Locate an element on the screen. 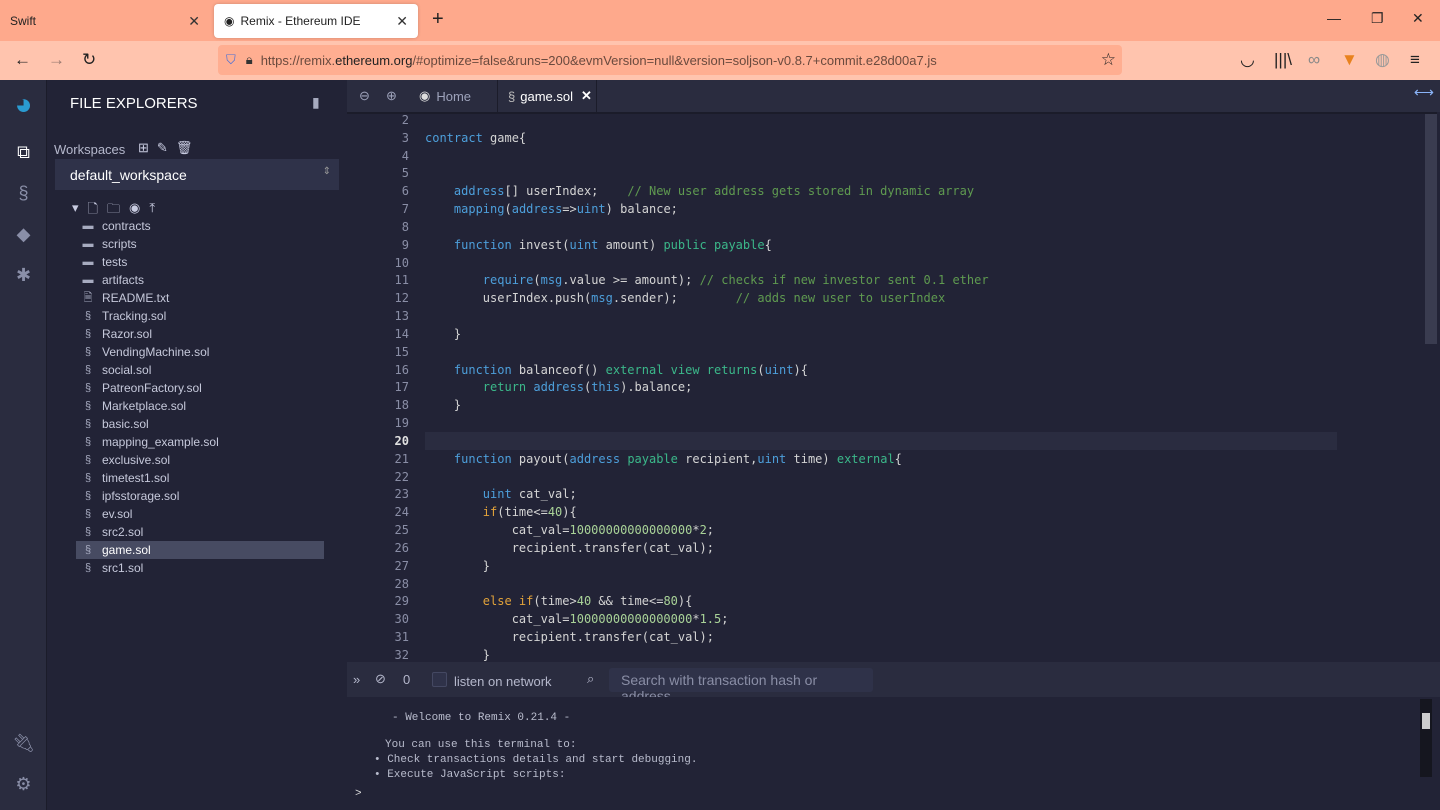 The image size is (1440, 810). text-file-icon: 🗎︎ is located at coordinates (88, 297).